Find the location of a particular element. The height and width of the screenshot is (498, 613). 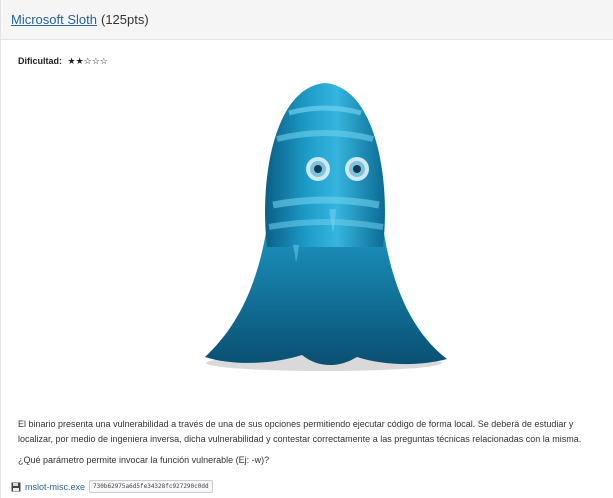

floppy-disk-icon is located at coordinates (16, 486).